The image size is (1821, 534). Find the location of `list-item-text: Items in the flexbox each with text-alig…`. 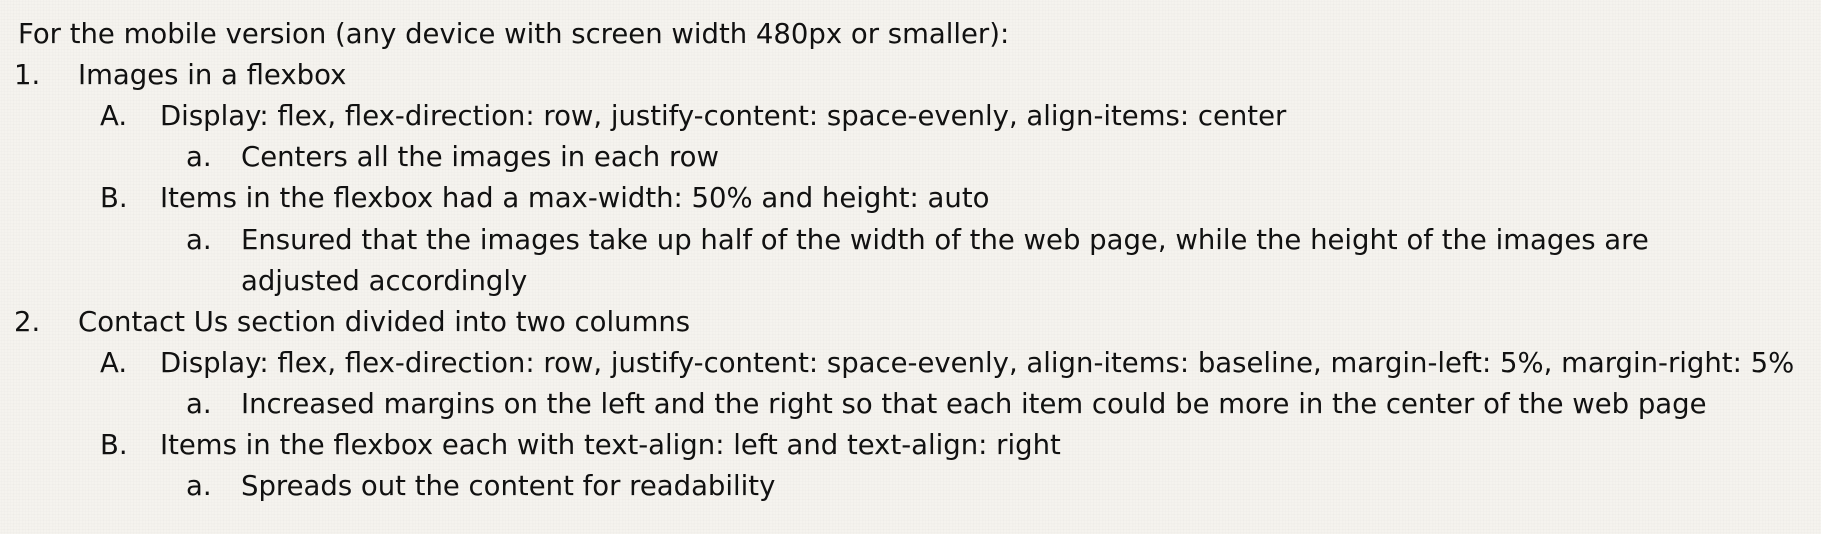

list-item-text: Items in the flexbox each with text-alig… is located at coordinates (610, 445).